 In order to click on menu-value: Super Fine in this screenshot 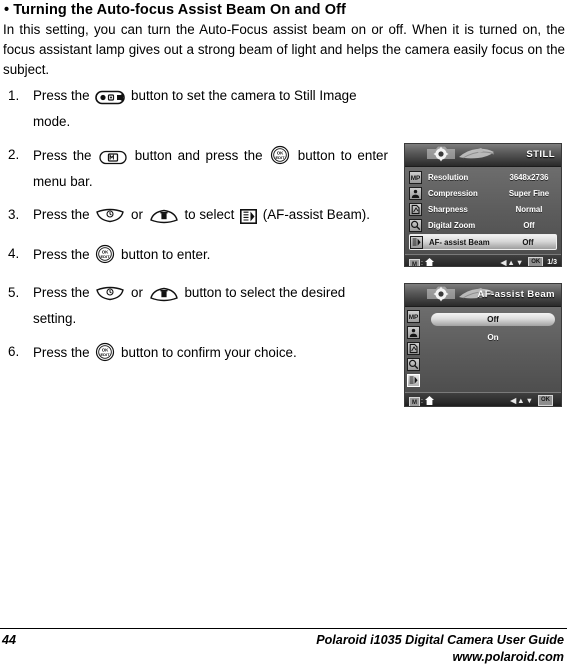, I will do `click(529, 193)`.